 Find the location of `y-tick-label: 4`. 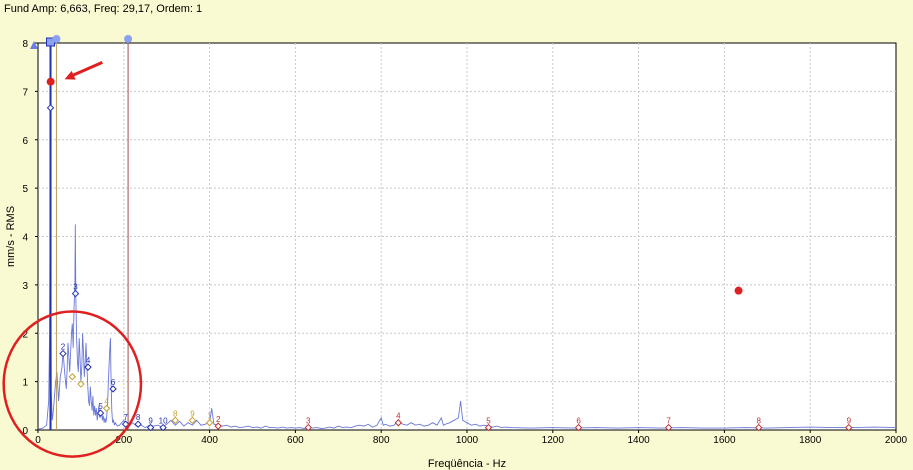

y-tick-label: 4 is located at coordinates (25, 238).